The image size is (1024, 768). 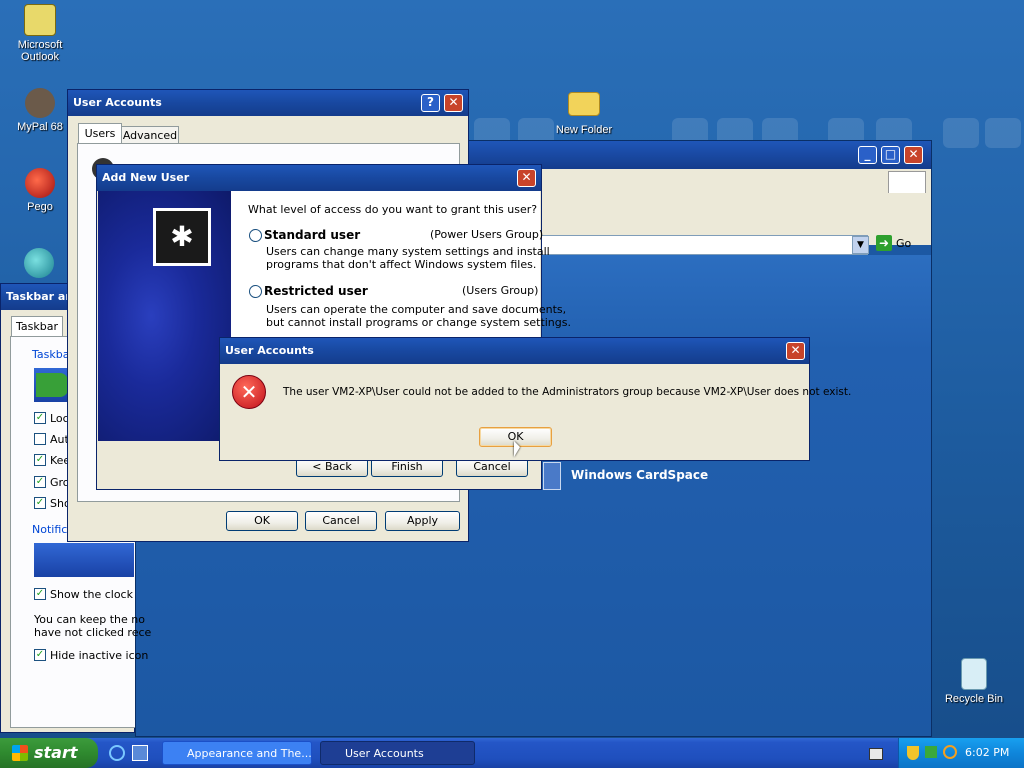 I want to click on start-preview, so click(x=52, y=385).